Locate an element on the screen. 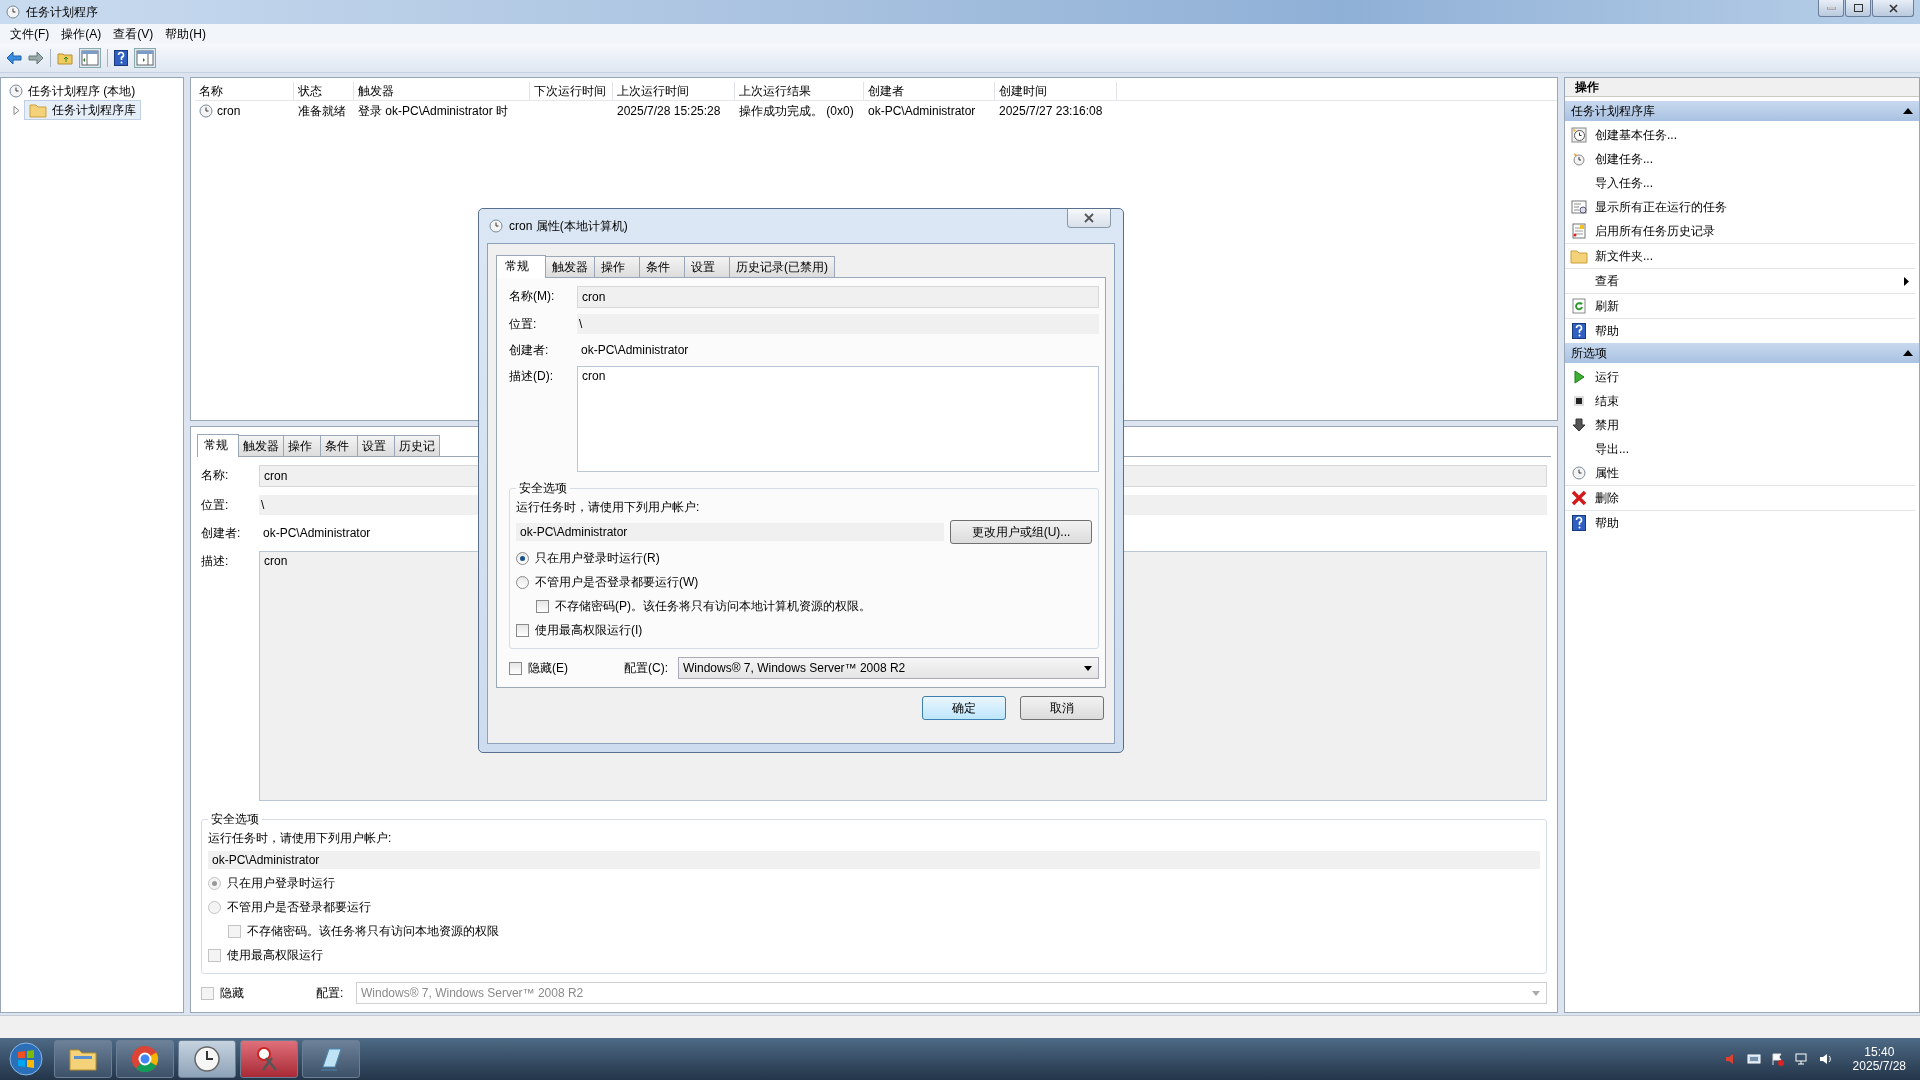 This screenshot has height=1080, width=1920. option-label: 使用最高权限运行(I) is located at coordinates (589, 630).